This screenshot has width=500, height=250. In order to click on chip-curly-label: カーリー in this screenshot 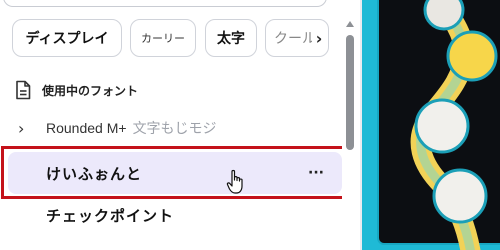, I will do `click(163, 38)`.